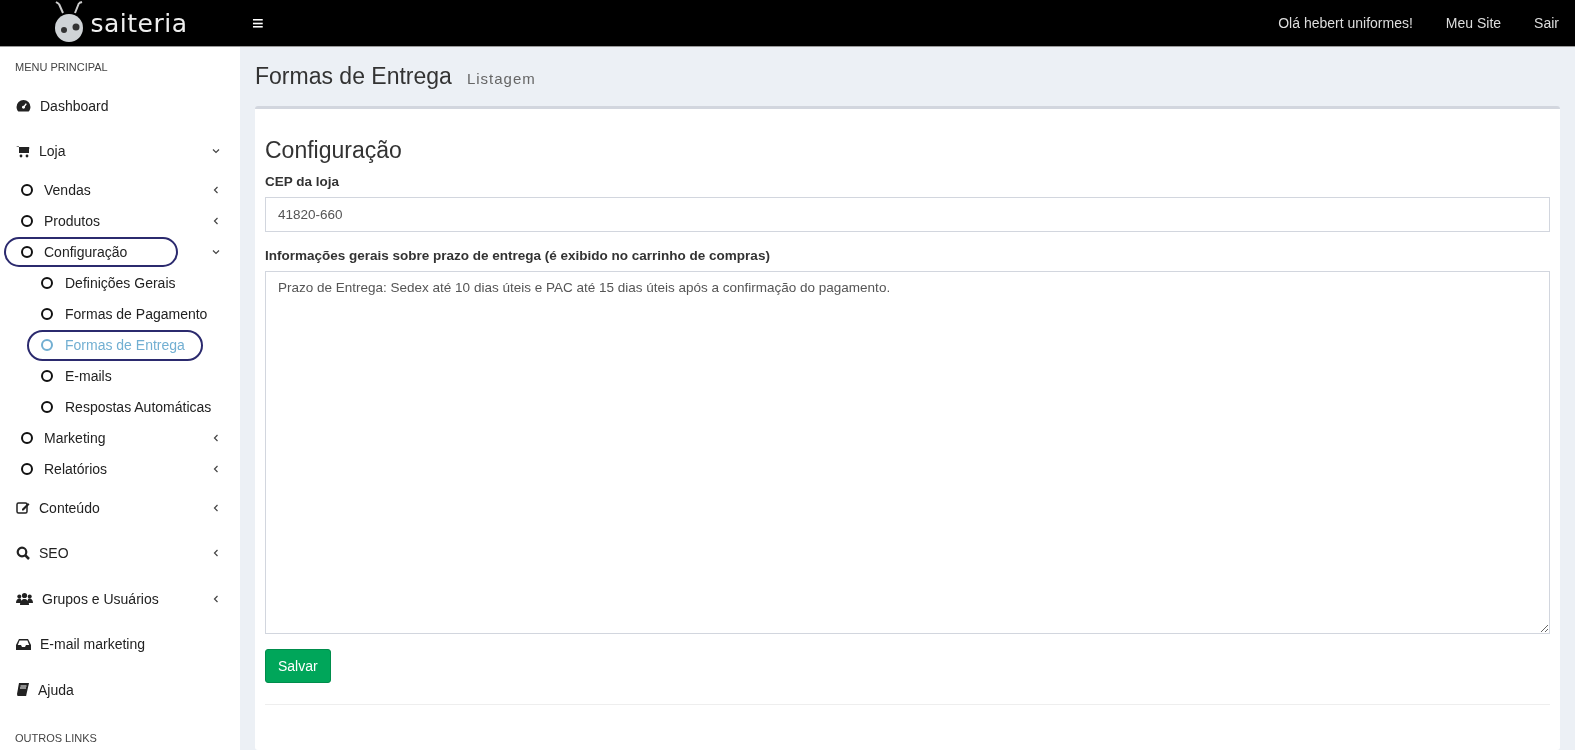 The height and width of the screenshot is (750, 1575). I want to click on submenu-item: Produtos, so click(120, 220).